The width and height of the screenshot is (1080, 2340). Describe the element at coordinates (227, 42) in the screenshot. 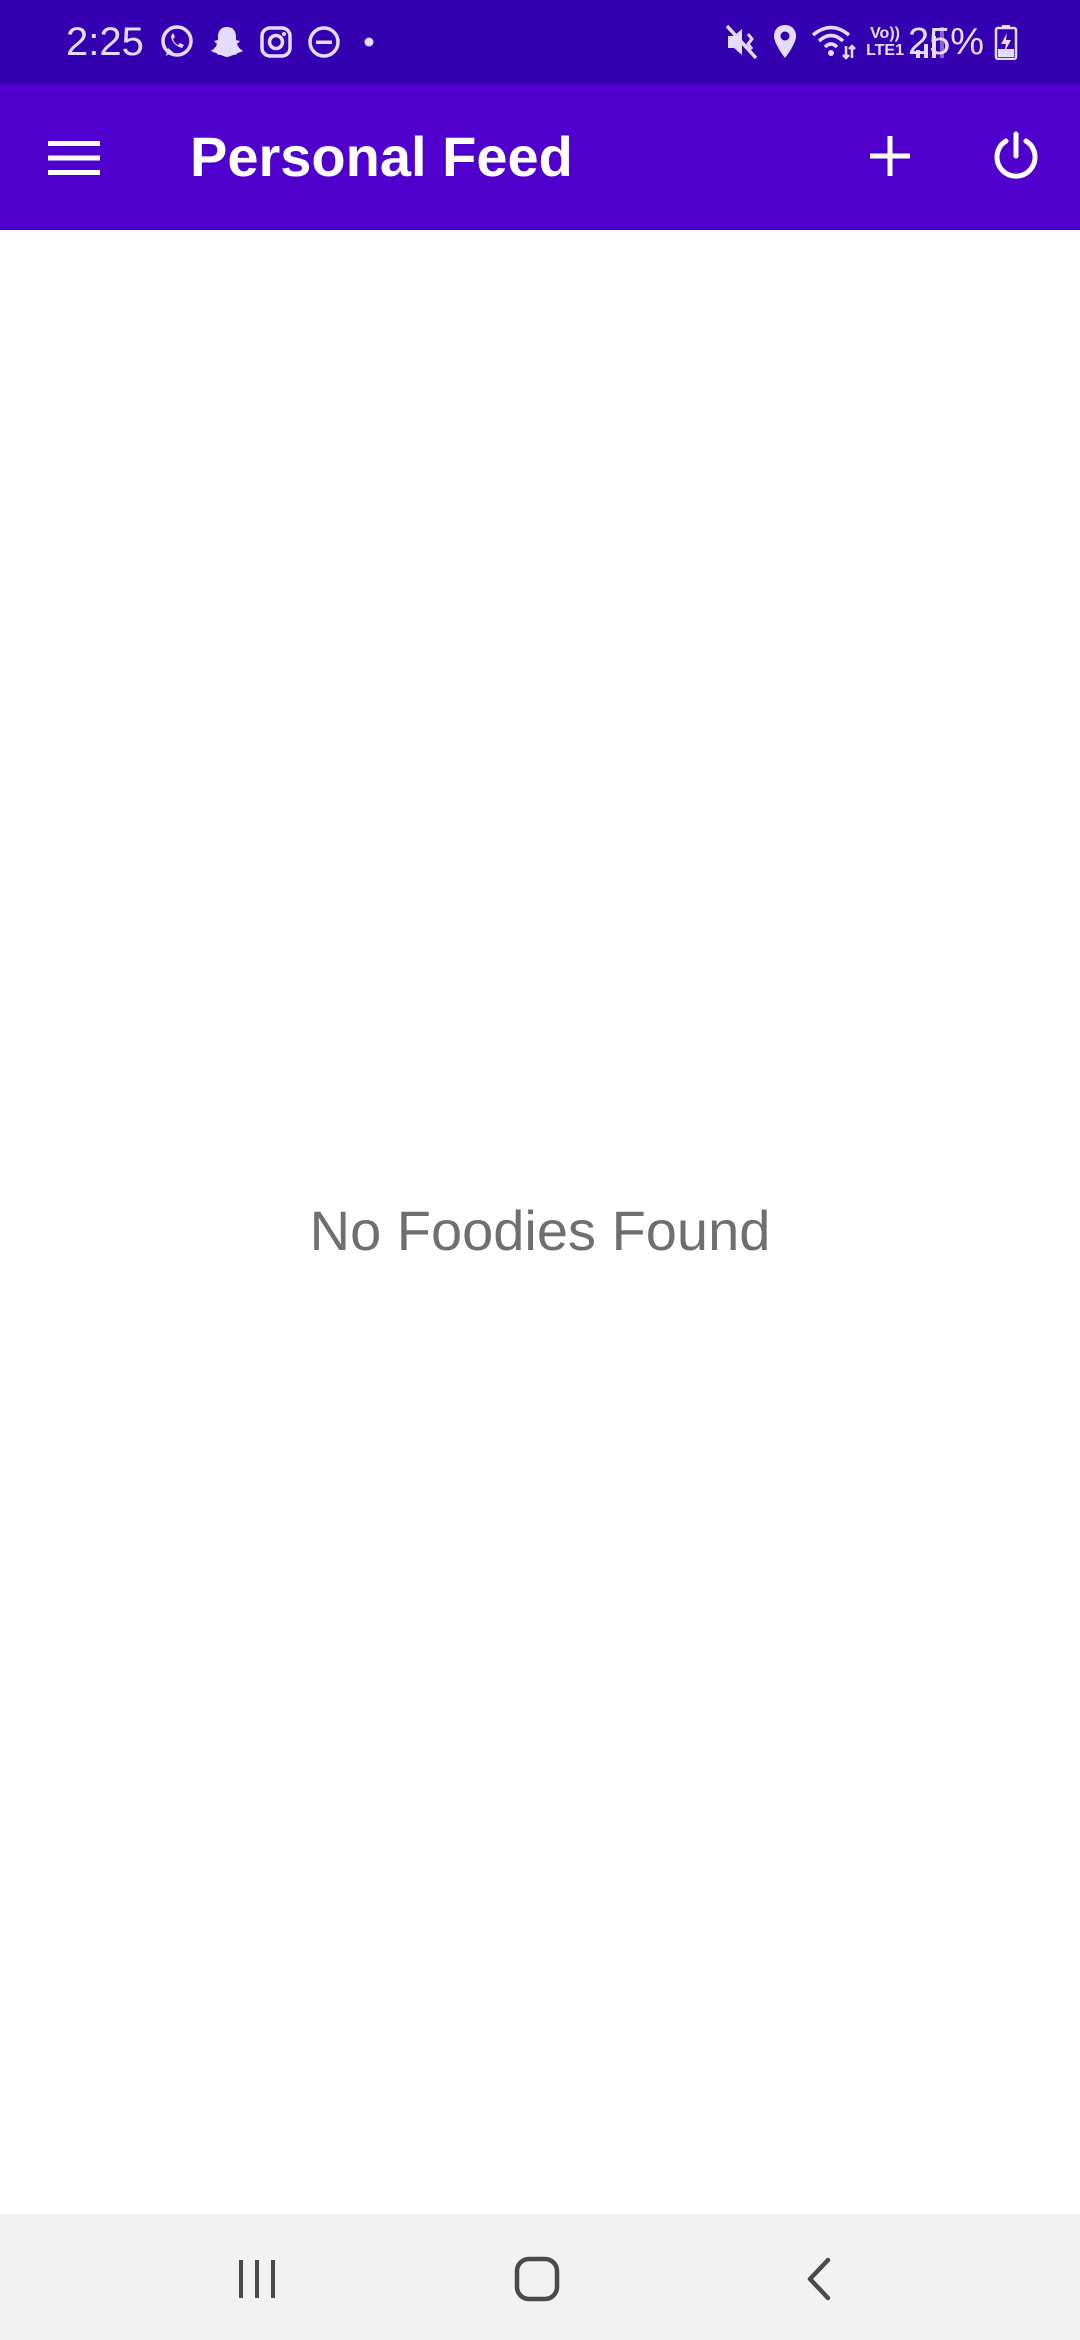

I see `snapchat-icon` at that location.